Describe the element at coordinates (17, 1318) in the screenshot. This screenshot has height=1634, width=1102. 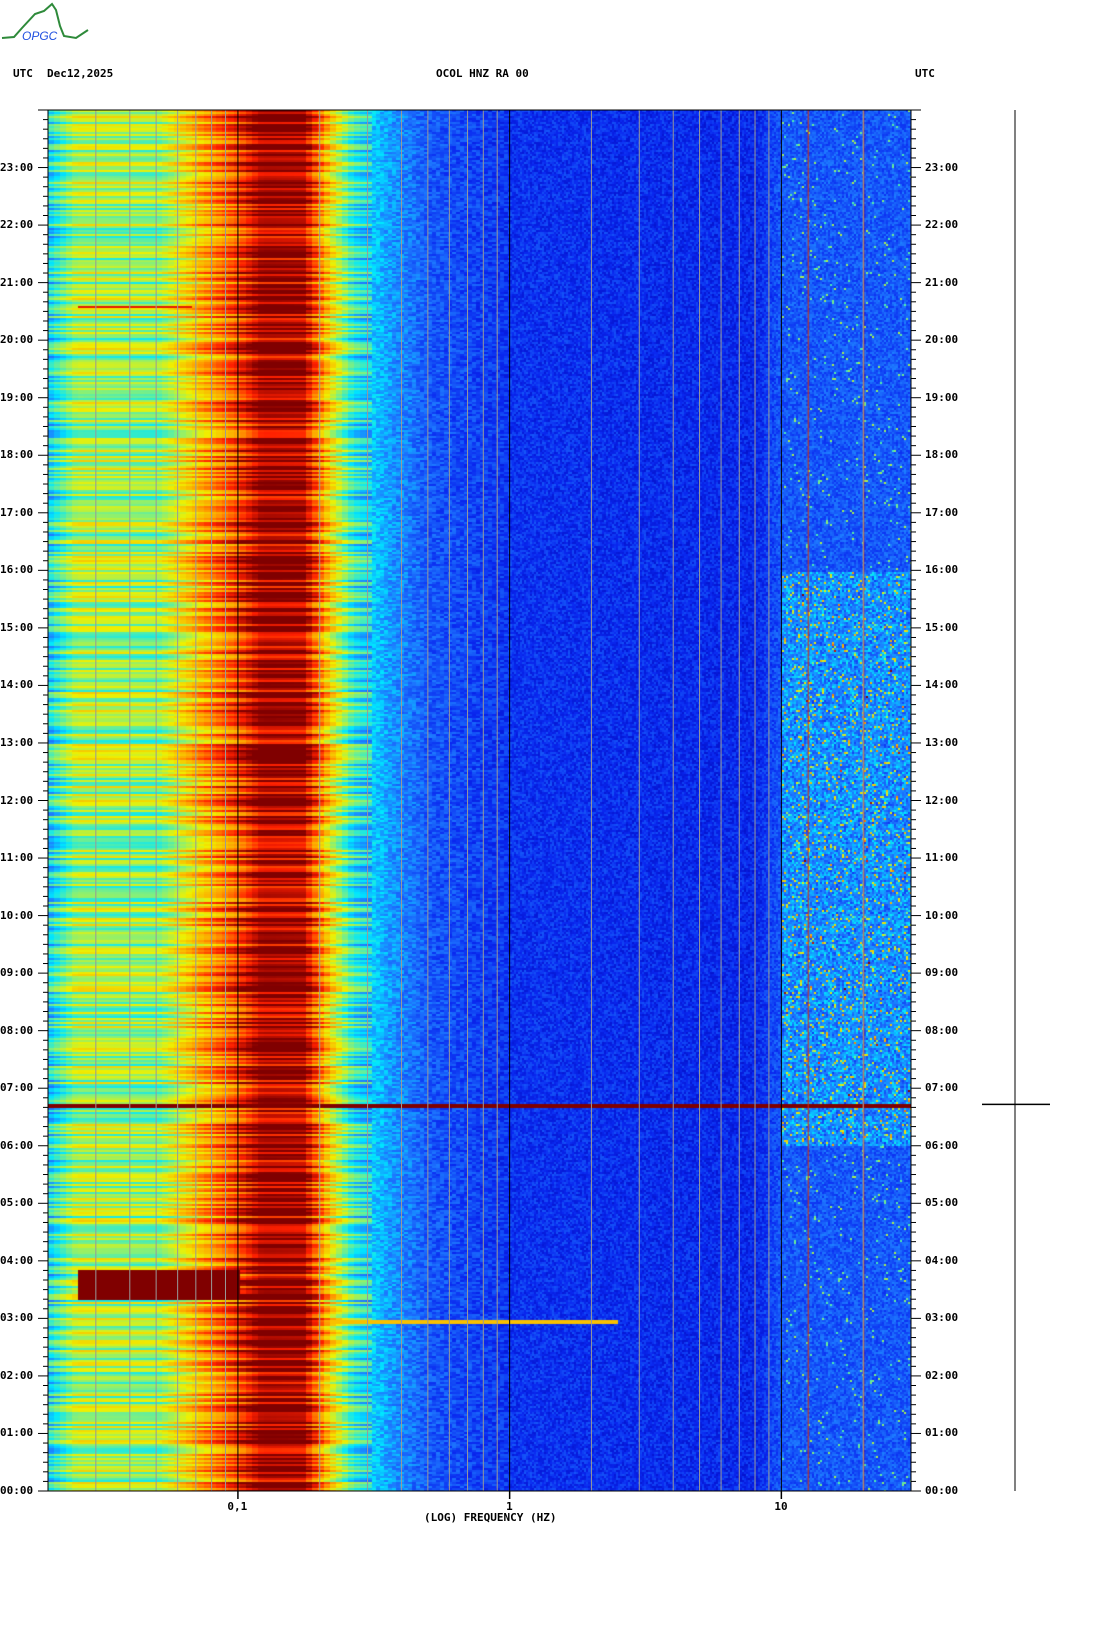
I see `y-tick-label-left: 03:00` at that location.